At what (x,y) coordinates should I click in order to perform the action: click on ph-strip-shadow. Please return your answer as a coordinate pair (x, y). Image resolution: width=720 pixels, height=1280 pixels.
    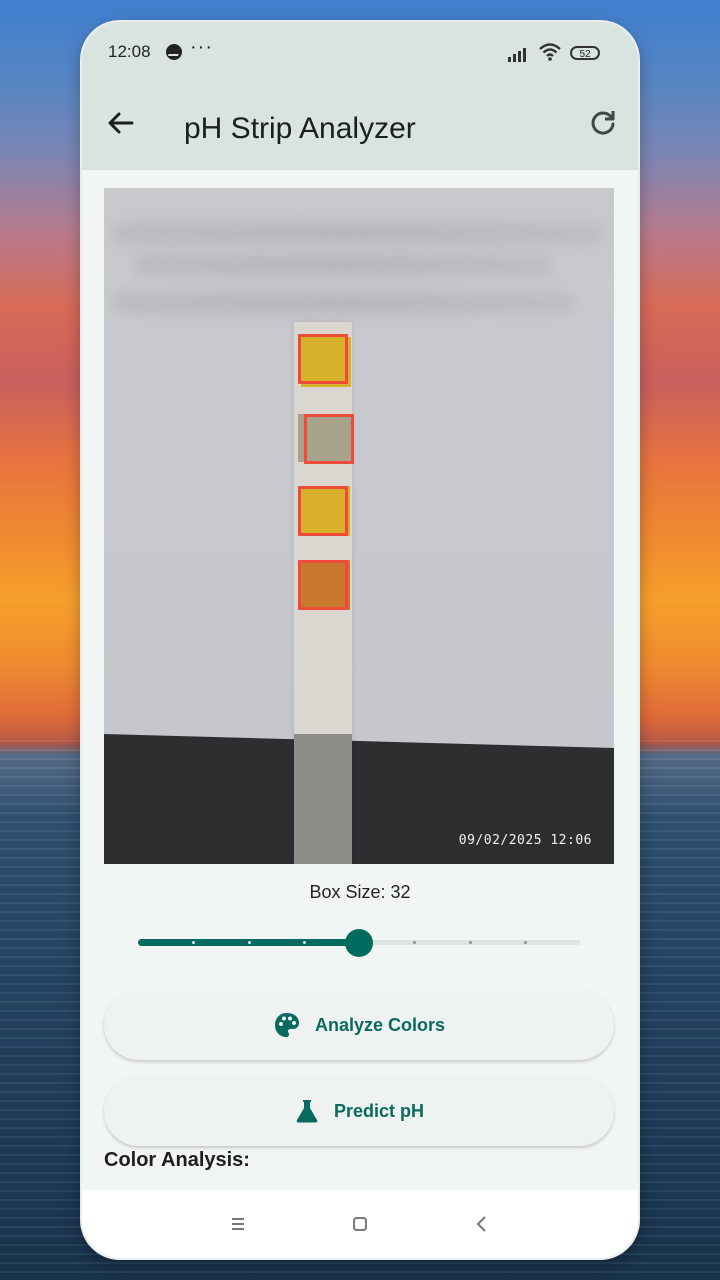
    Looking at the image, I should click on (323, 799).